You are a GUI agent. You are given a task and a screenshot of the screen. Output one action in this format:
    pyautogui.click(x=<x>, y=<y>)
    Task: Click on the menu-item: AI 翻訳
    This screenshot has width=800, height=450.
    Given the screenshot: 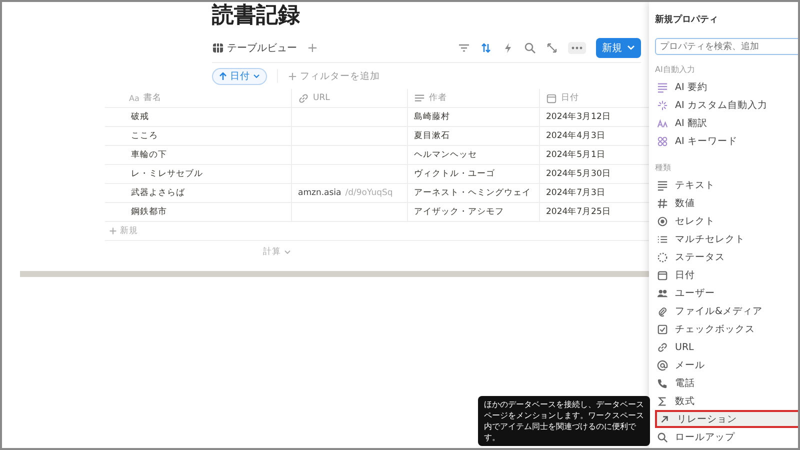 What is the action you would take?
    pyautogui.click(x=726, y=123)
    